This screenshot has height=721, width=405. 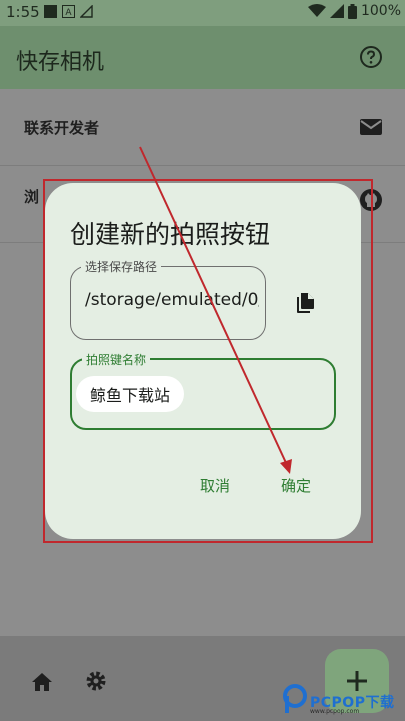 I want to click on help-icon, so click(x=371, y=57).